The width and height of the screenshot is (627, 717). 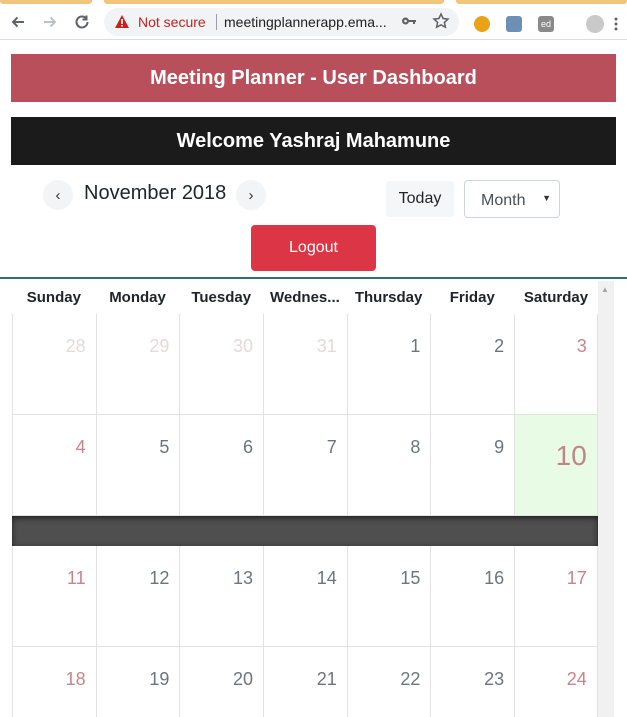 What do you see at coordinates (499, 447) in the screenshot?
I see `day-number: 9` at bounding box center [499, 447].